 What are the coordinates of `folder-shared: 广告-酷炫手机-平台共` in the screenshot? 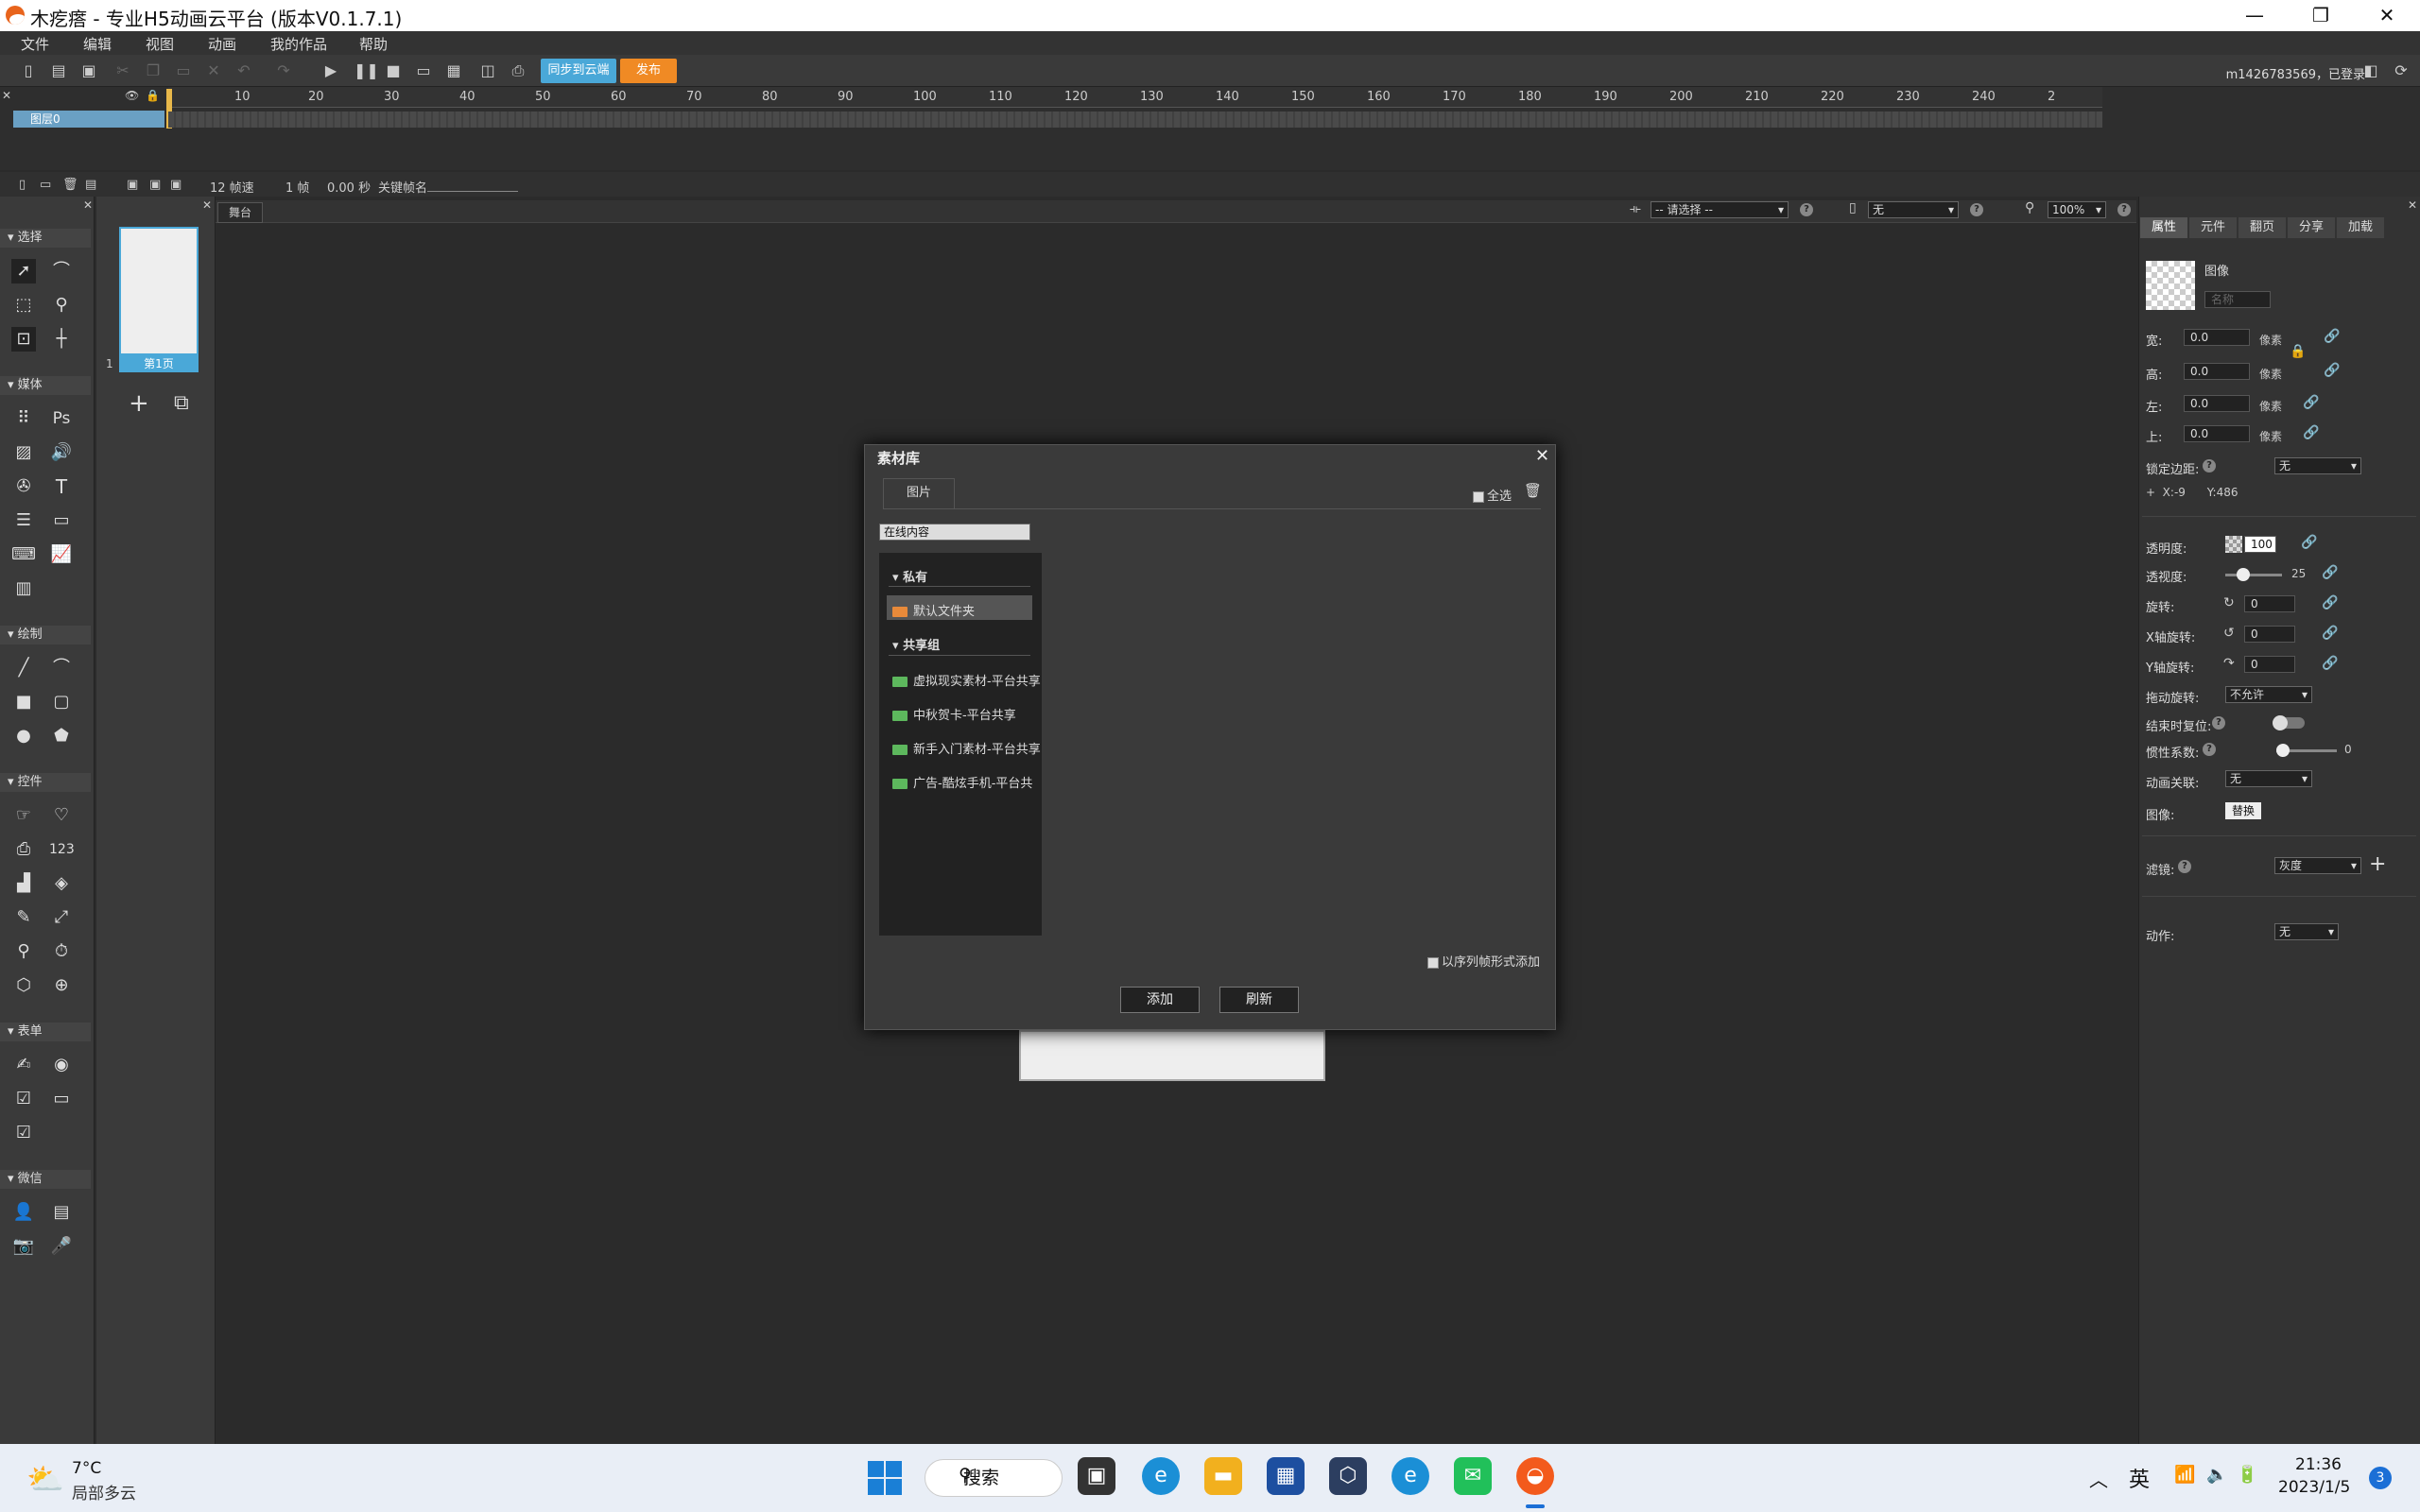 It's located at (962, 782).